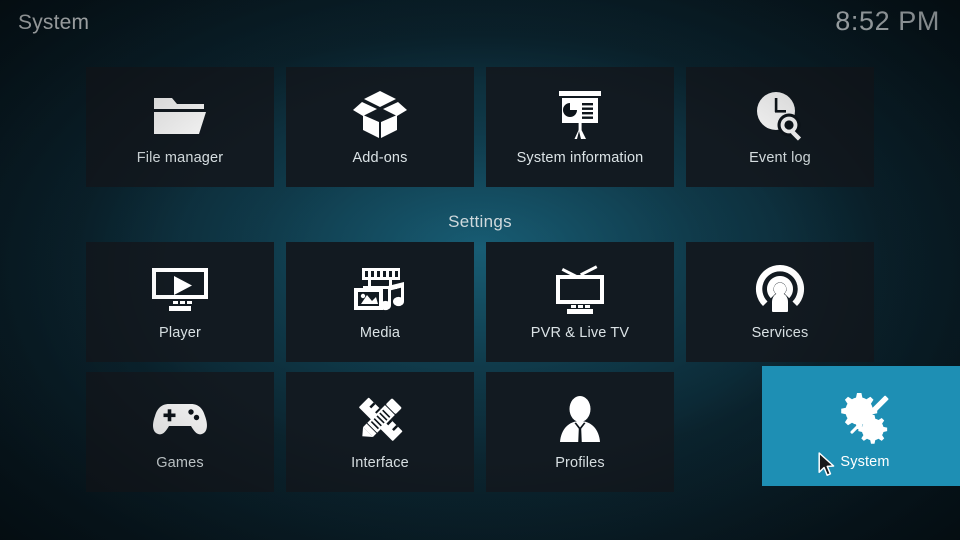  Describe the element at coordinates (380, 115) in the screenshot. I see `open-box-icon` at that location.